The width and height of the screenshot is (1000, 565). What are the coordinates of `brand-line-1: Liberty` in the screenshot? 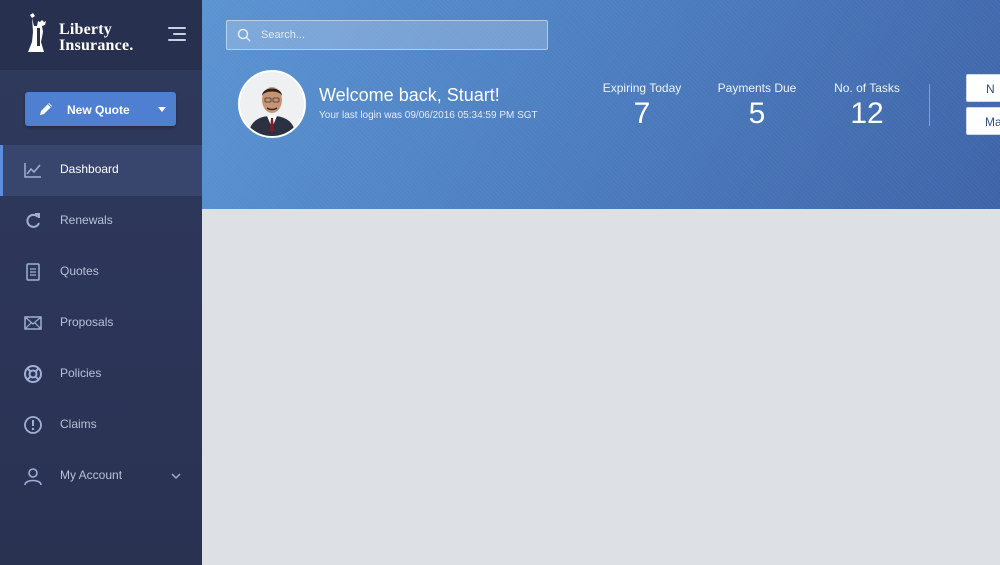 It's located at (85, 29).